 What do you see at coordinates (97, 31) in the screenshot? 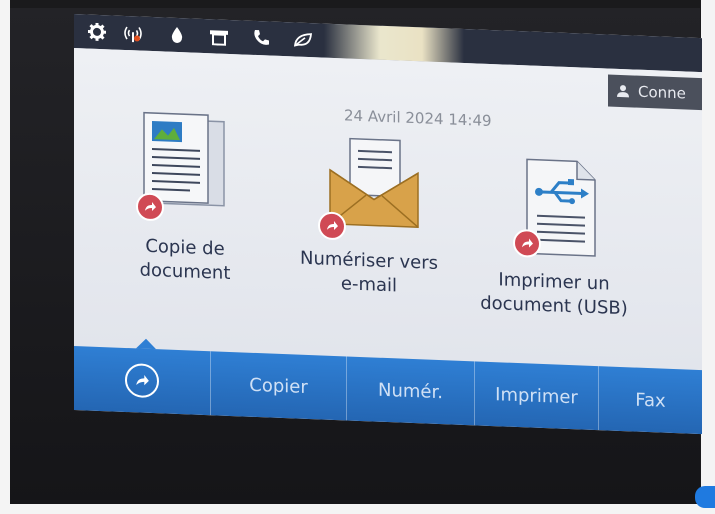
I see `gear-icon` at bounding box center [97, 31].